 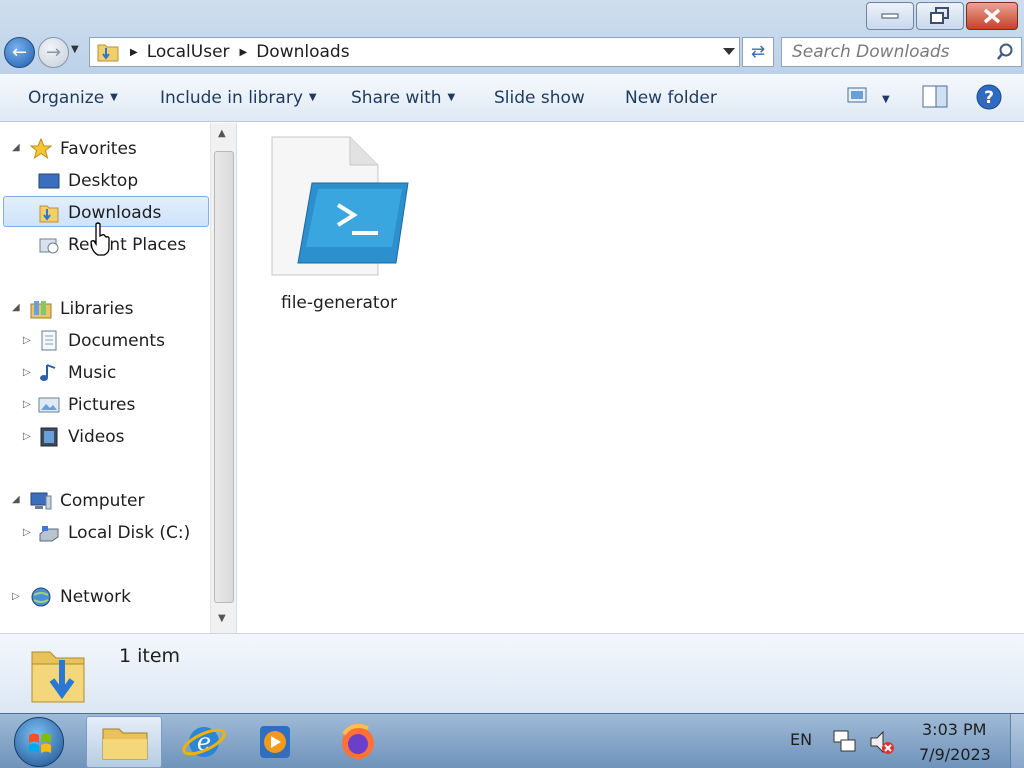 I want to click on sidebar-label: Pictures, so click(x=102, y=405).